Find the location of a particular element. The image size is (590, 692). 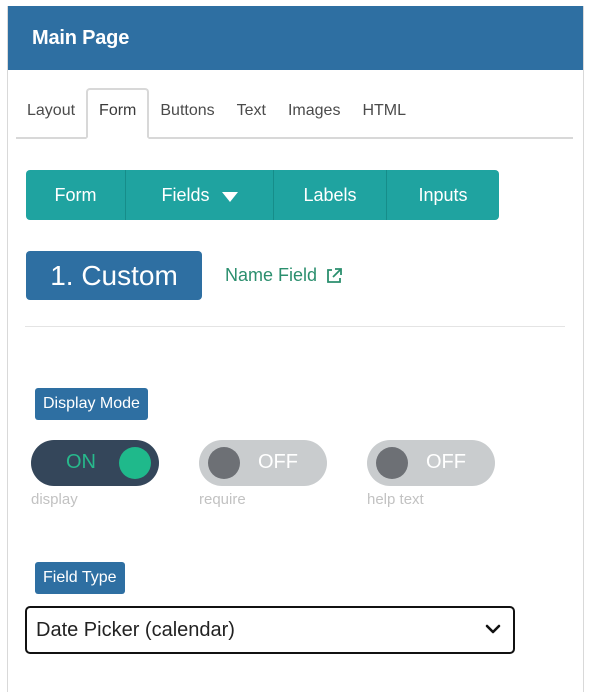

display-caption: display is located at coordinates (54, 499).